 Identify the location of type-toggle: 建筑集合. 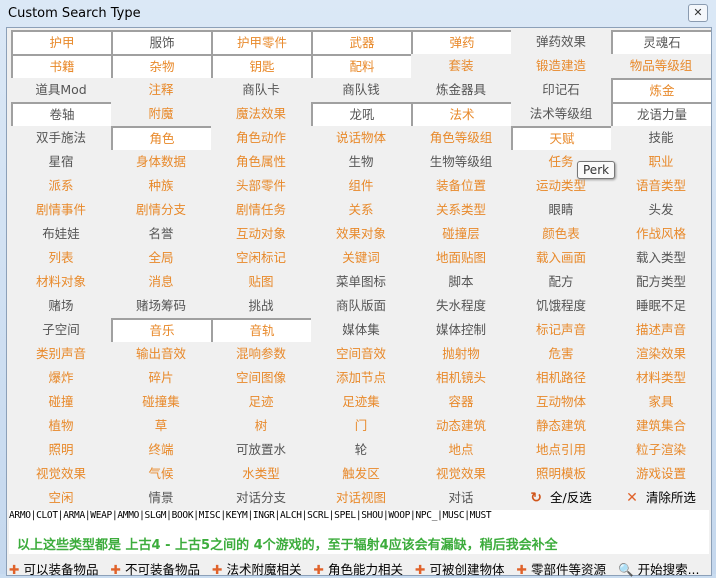
(661, 426).